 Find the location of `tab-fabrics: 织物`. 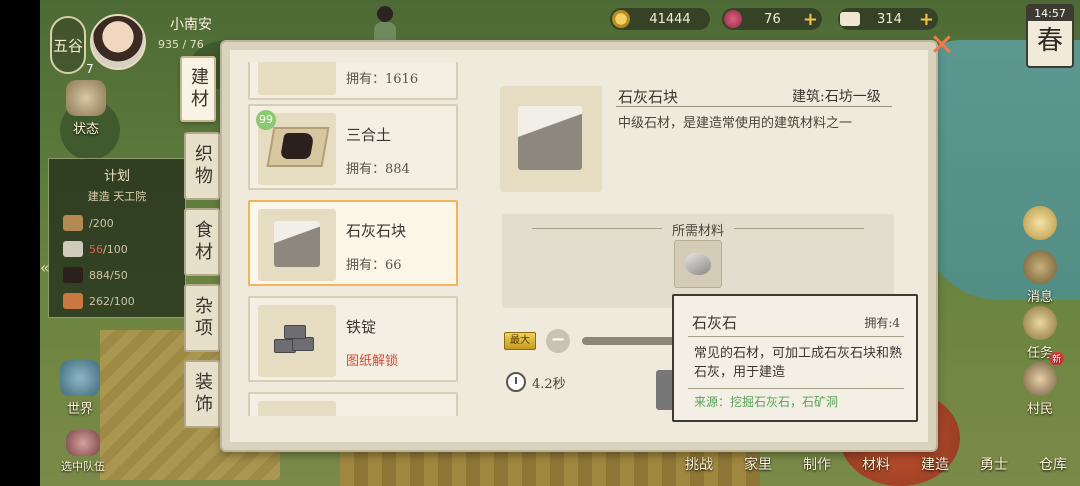

tab-fabrics: 织物 is located at coordinates (202, 166).